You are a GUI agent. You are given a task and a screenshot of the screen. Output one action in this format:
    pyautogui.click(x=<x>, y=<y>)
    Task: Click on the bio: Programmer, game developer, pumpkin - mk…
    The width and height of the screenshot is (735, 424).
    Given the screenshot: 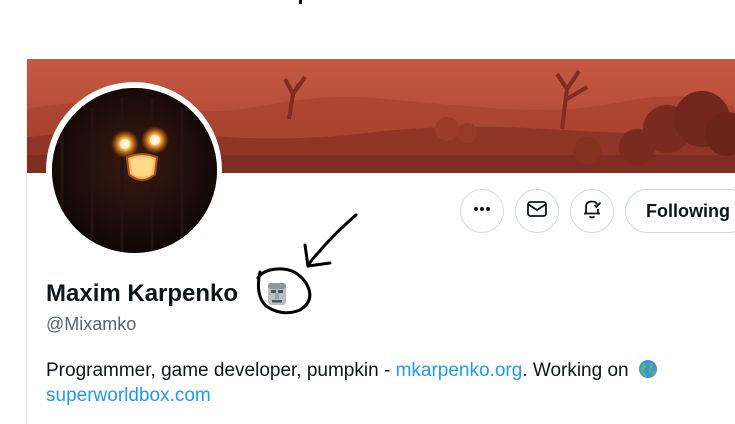 What is the action you would take?
    pyautogui.click(x=386, y=383)
    